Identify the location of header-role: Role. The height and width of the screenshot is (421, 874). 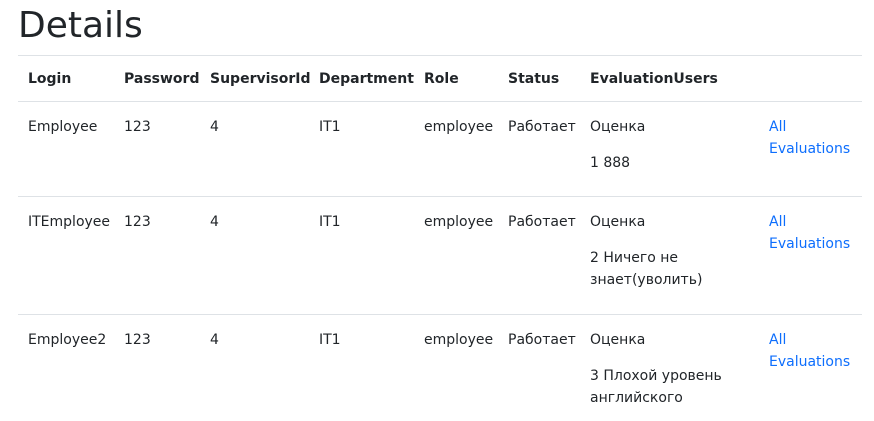
(441, 78).